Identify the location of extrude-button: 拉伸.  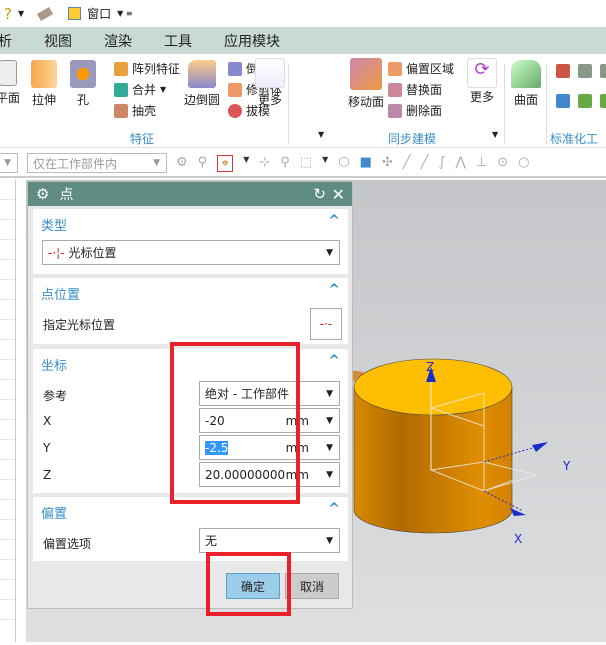
(44, 84).